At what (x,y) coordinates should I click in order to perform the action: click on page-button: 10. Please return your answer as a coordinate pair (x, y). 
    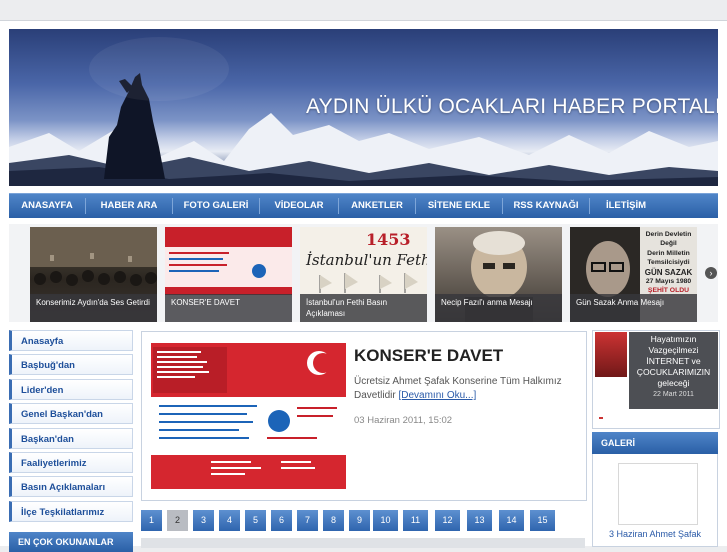
    Looking at the image, I should click on (385, 520).